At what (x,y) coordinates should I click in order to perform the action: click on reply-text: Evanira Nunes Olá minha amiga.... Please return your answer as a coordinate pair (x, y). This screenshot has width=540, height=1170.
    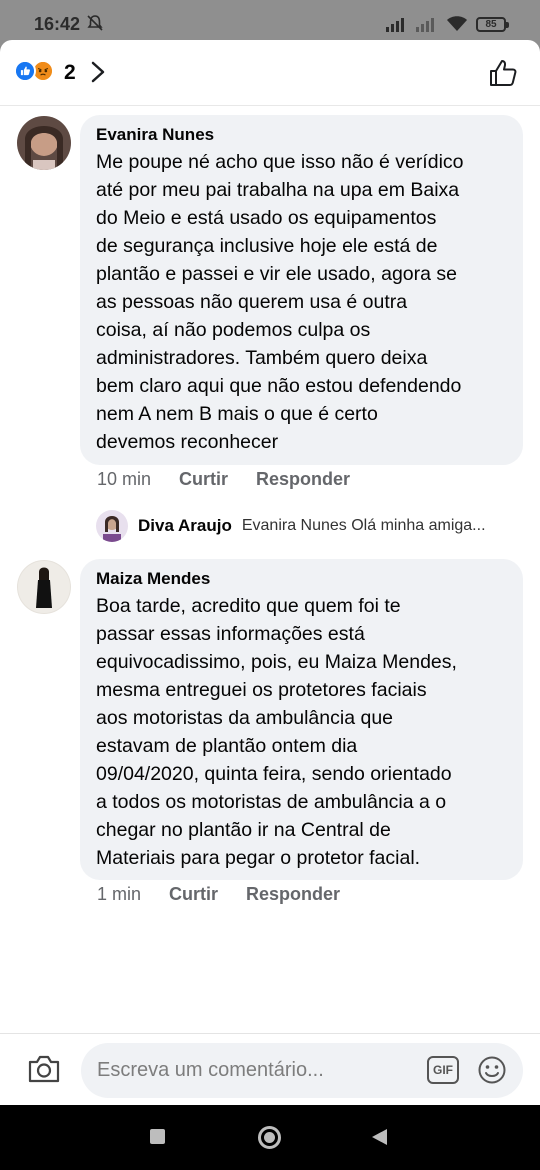
    Looking at the image, I should click on (363, 525).